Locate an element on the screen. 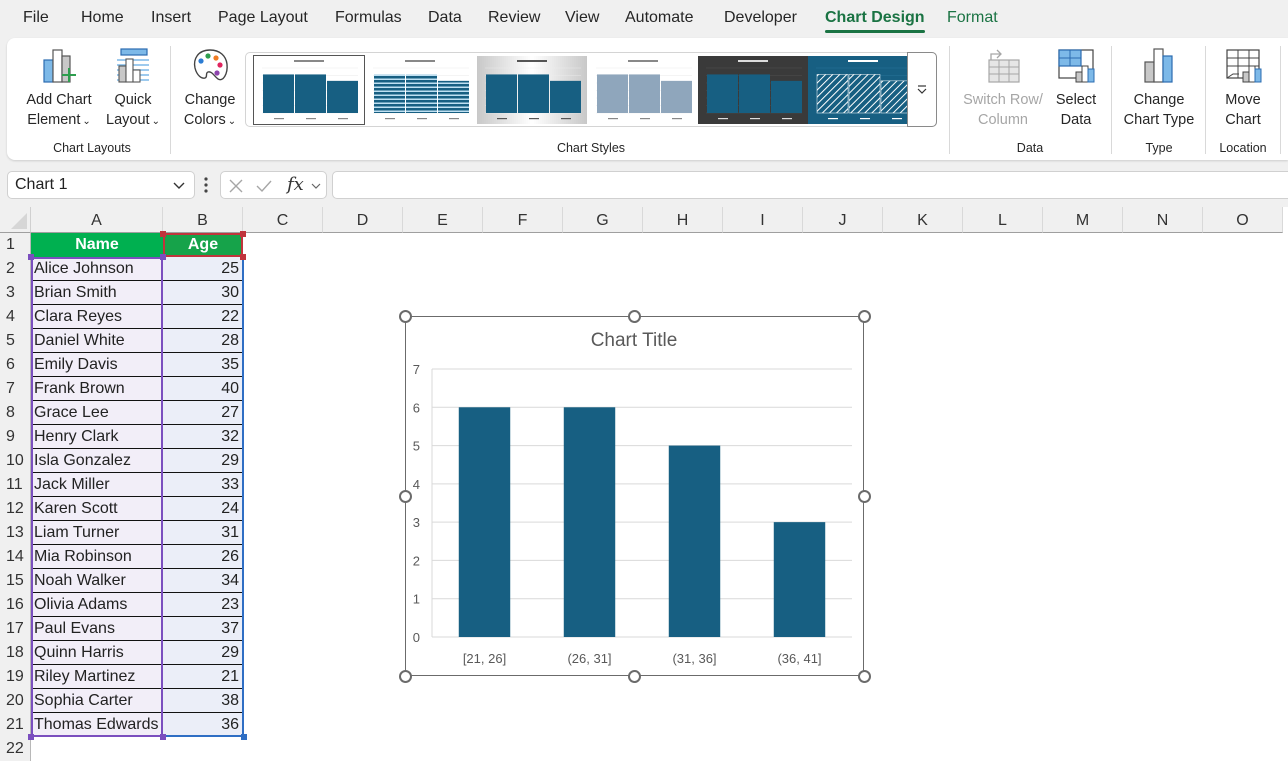 This screenshot has height=763, width=1288. cell-age: 27 is located at coordinates (203, 413).